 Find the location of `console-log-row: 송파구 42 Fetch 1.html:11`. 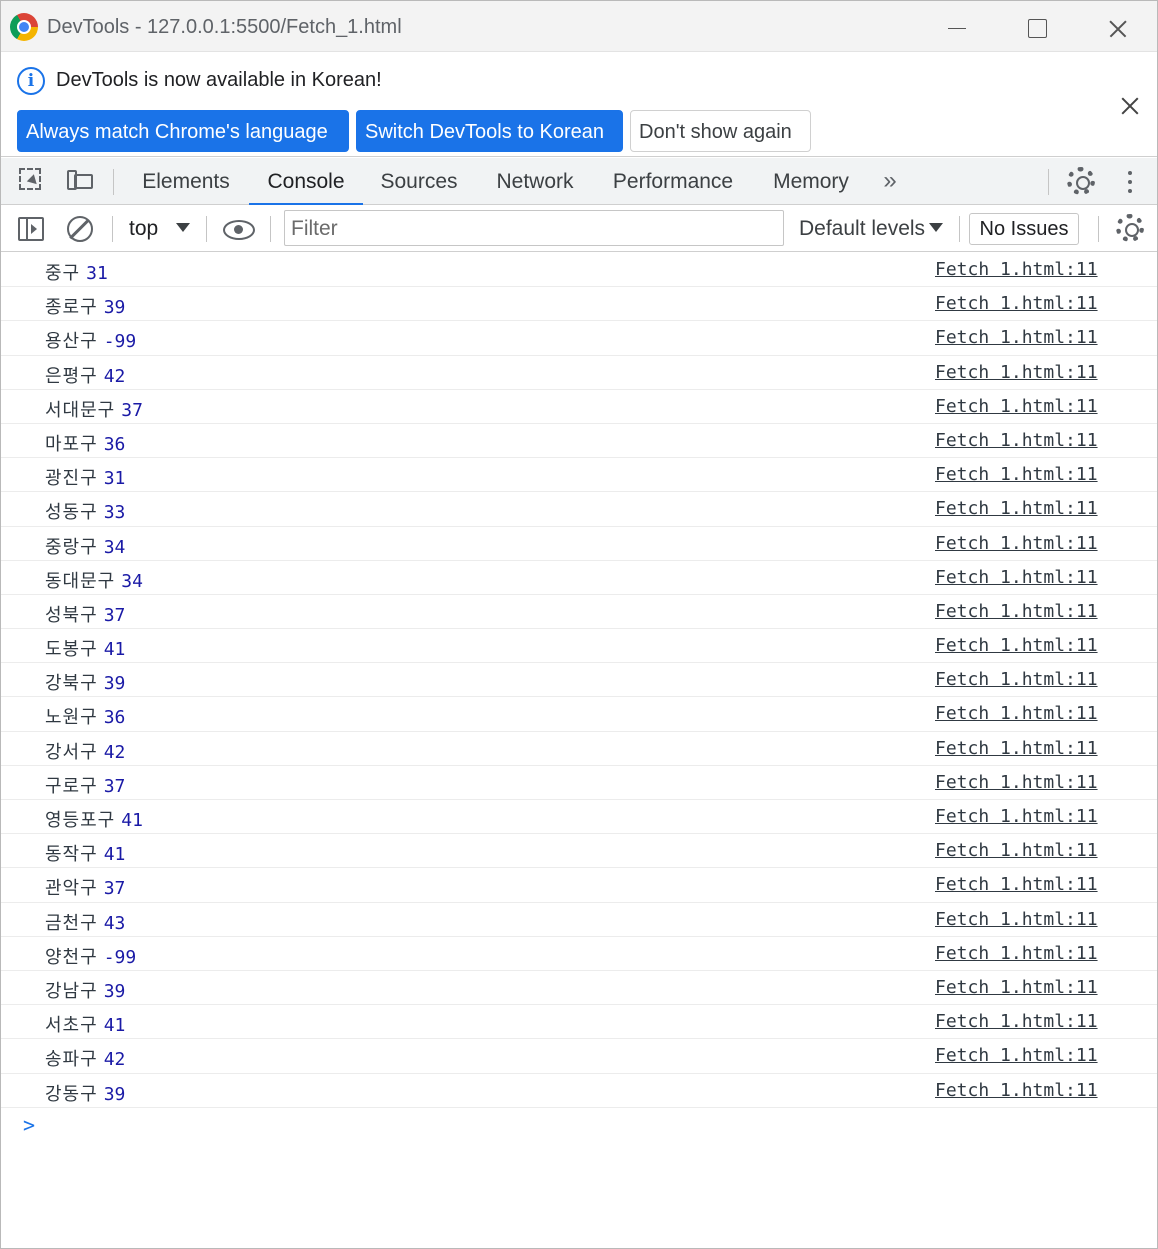

console-log-row: 송파구 42 Fetch 1.html:11 is located at coordinates (579, 1056).